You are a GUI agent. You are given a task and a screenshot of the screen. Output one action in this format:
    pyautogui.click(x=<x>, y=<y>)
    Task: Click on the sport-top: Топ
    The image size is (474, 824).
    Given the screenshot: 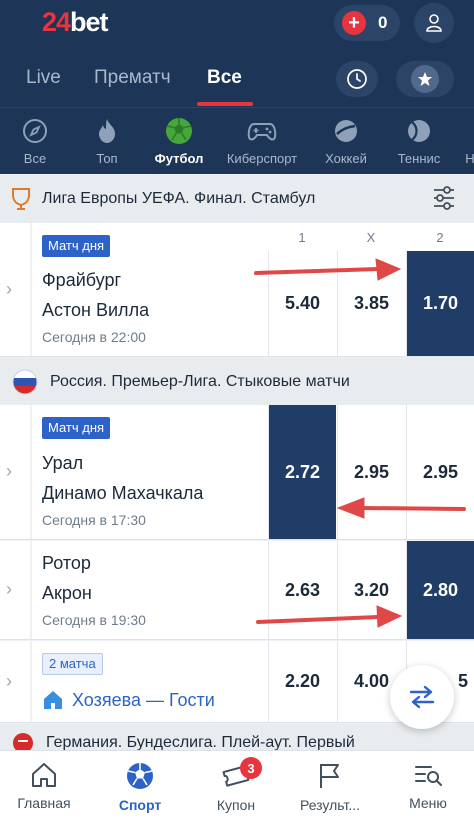 What is the action you would take?
    pyautogui.click(x=107, y=141)
    